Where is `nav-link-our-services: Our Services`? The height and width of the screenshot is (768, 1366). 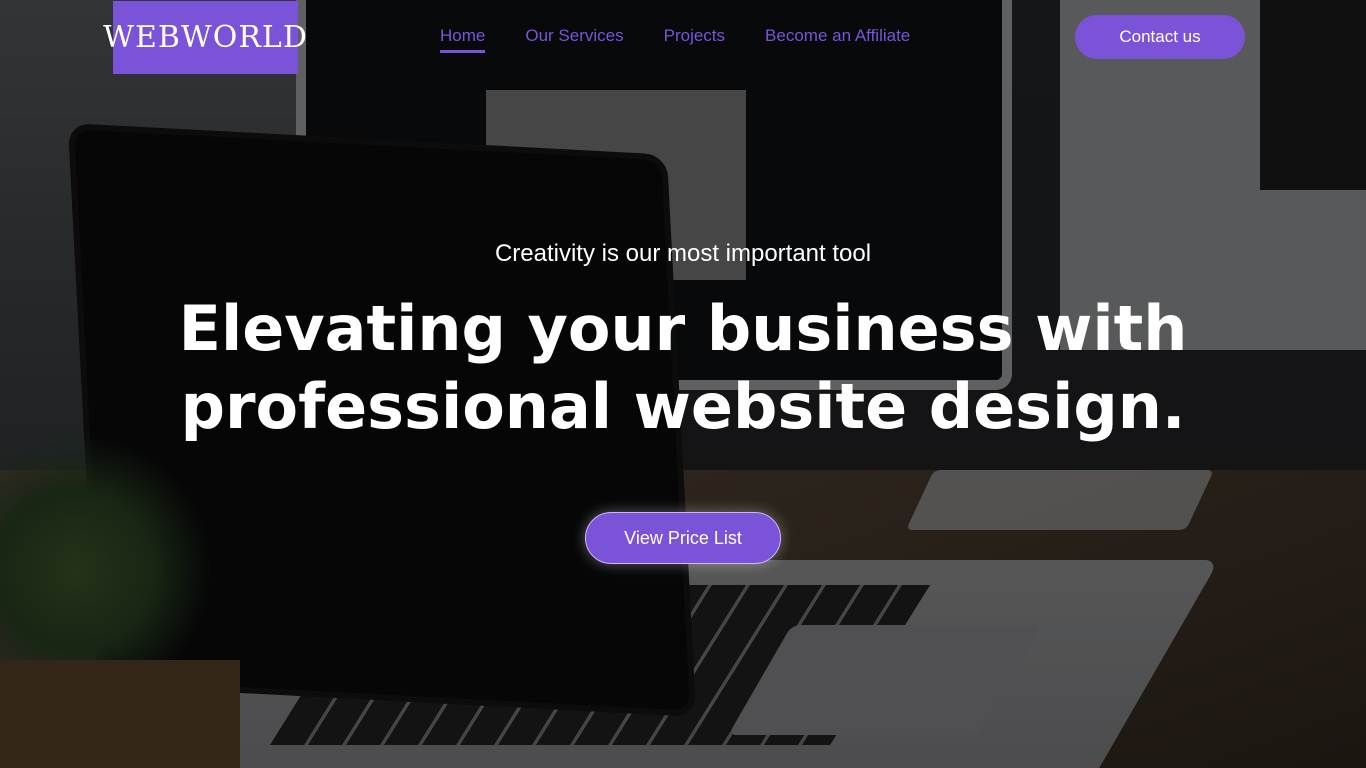 nav-link-our-services: Our Services is located at coordinates (574, 39).